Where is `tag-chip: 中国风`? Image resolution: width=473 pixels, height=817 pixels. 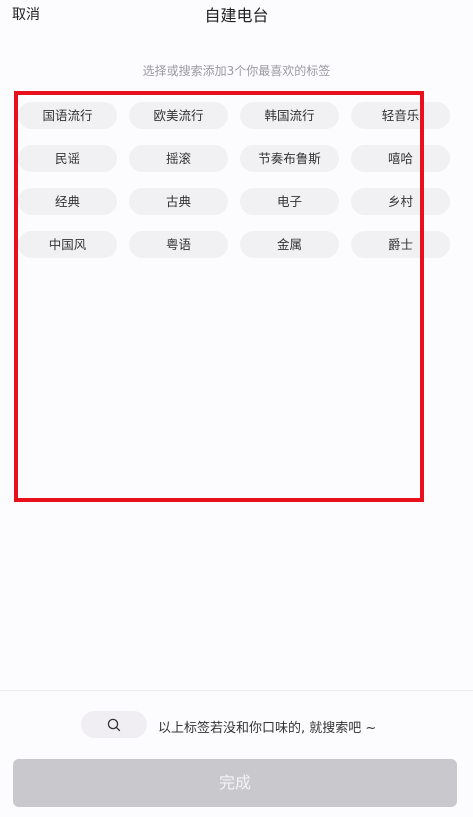 tag-chip: 中国风 is located at coordinates (67, 244).